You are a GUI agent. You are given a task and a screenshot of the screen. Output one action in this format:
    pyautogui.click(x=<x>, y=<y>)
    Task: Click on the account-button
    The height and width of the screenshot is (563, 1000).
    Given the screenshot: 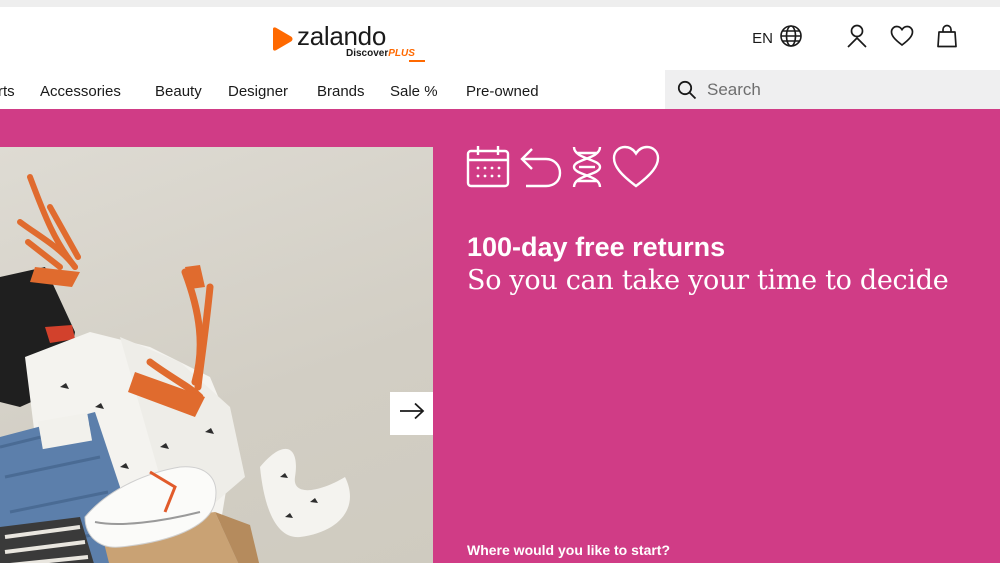 What is the action you would take?
    pyautogui.click(x=857, y=38)
    